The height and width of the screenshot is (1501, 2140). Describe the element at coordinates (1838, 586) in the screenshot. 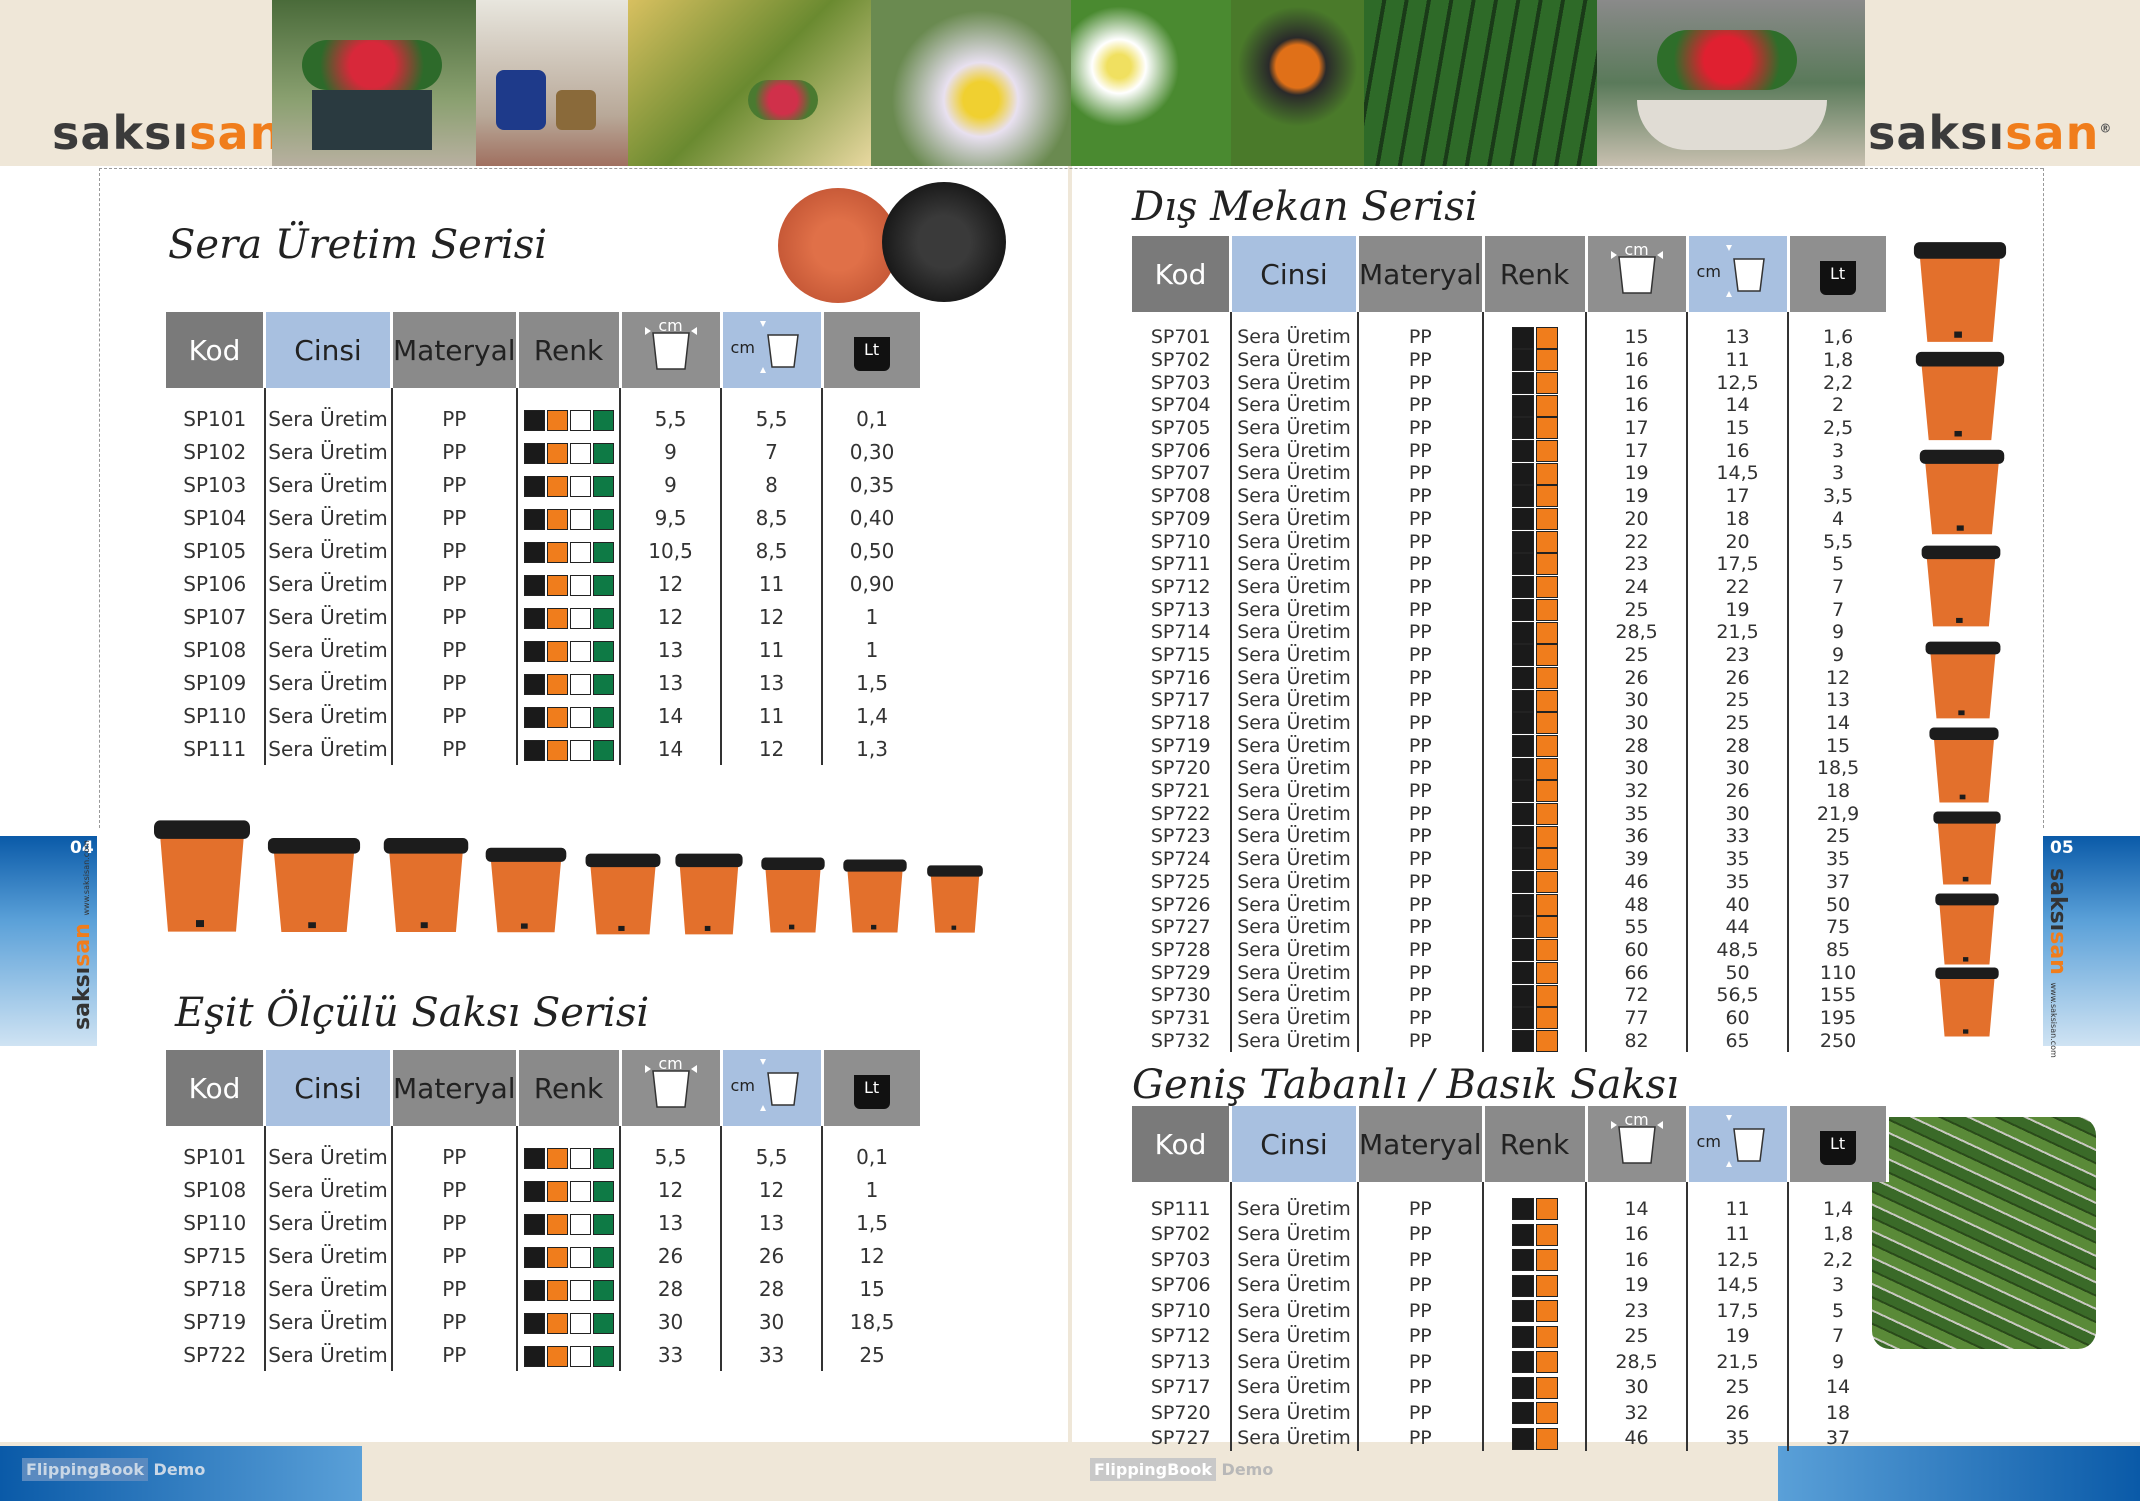

I see `volume-cell: 7` at that location.